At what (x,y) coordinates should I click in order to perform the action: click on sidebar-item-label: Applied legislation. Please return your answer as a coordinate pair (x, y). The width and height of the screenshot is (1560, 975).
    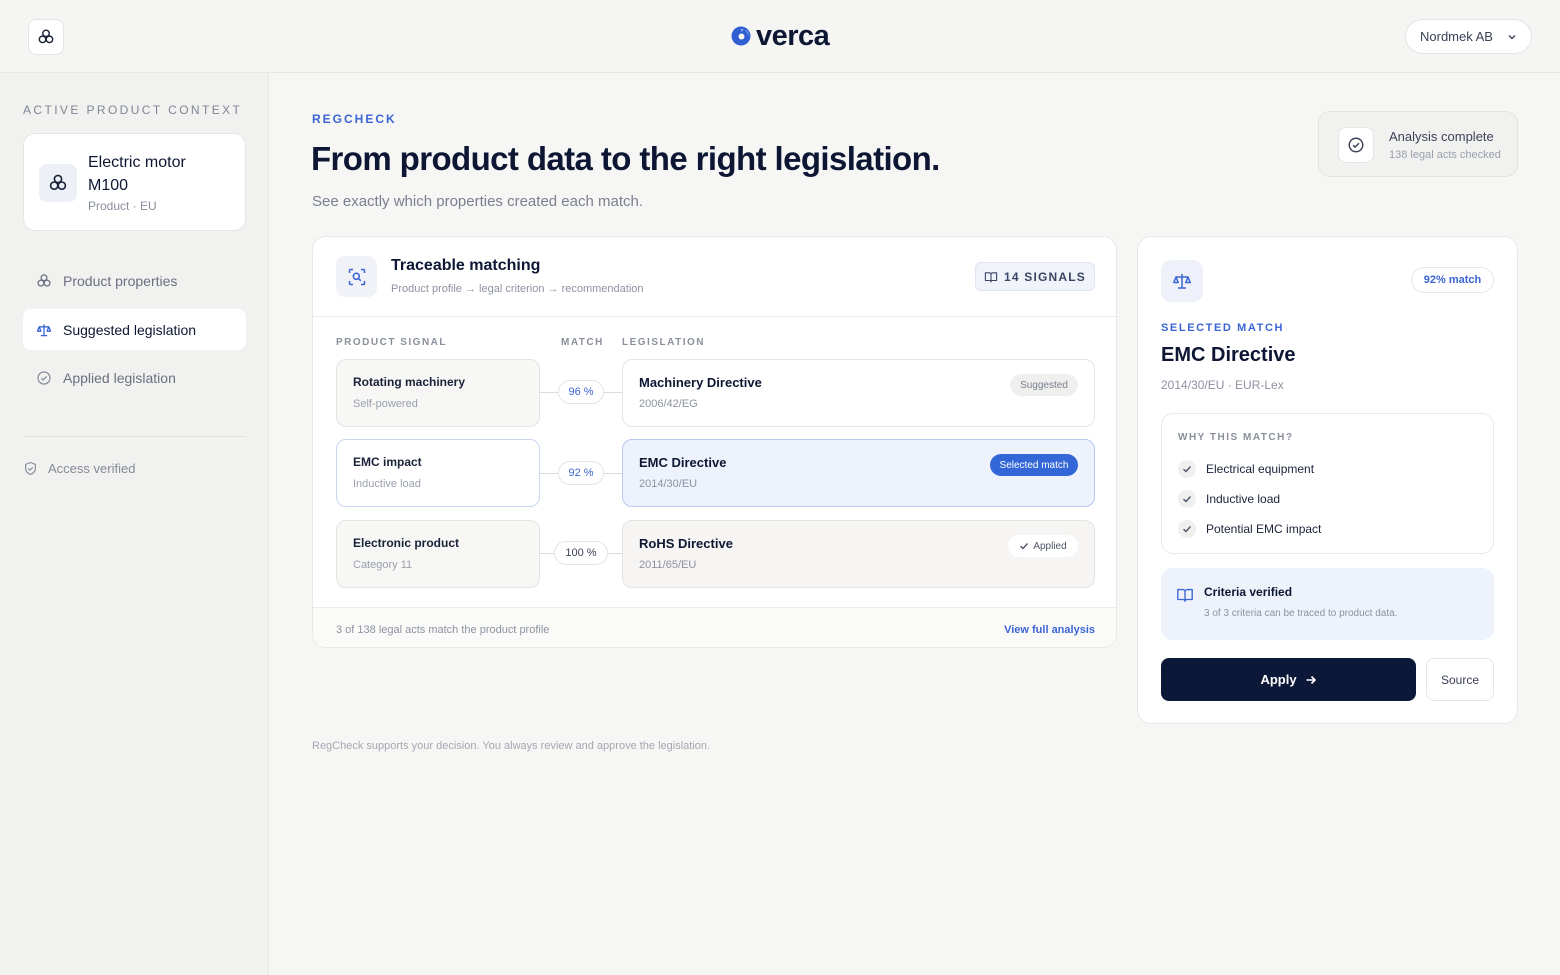
    Looking at the image, I should click on (119, 377).